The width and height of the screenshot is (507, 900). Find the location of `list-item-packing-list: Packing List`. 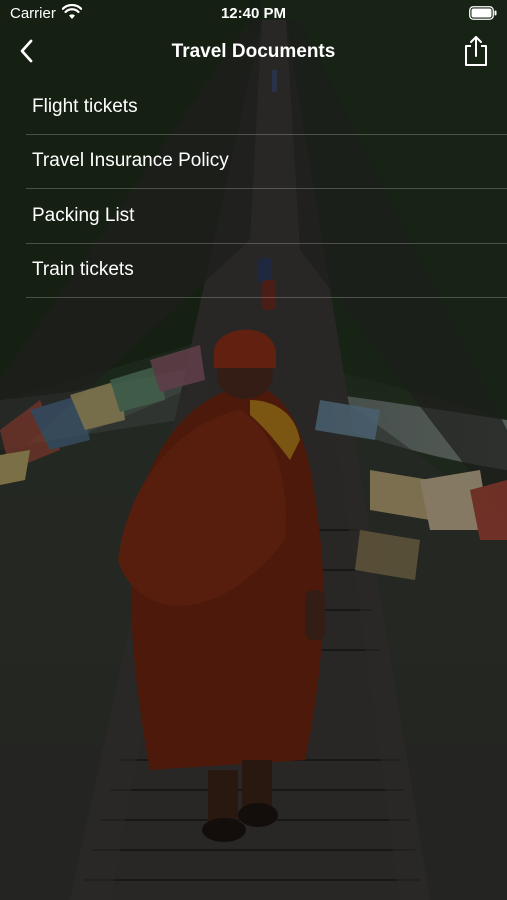

list-item-packing-list: Packing List is located at coordinates (266, 216).